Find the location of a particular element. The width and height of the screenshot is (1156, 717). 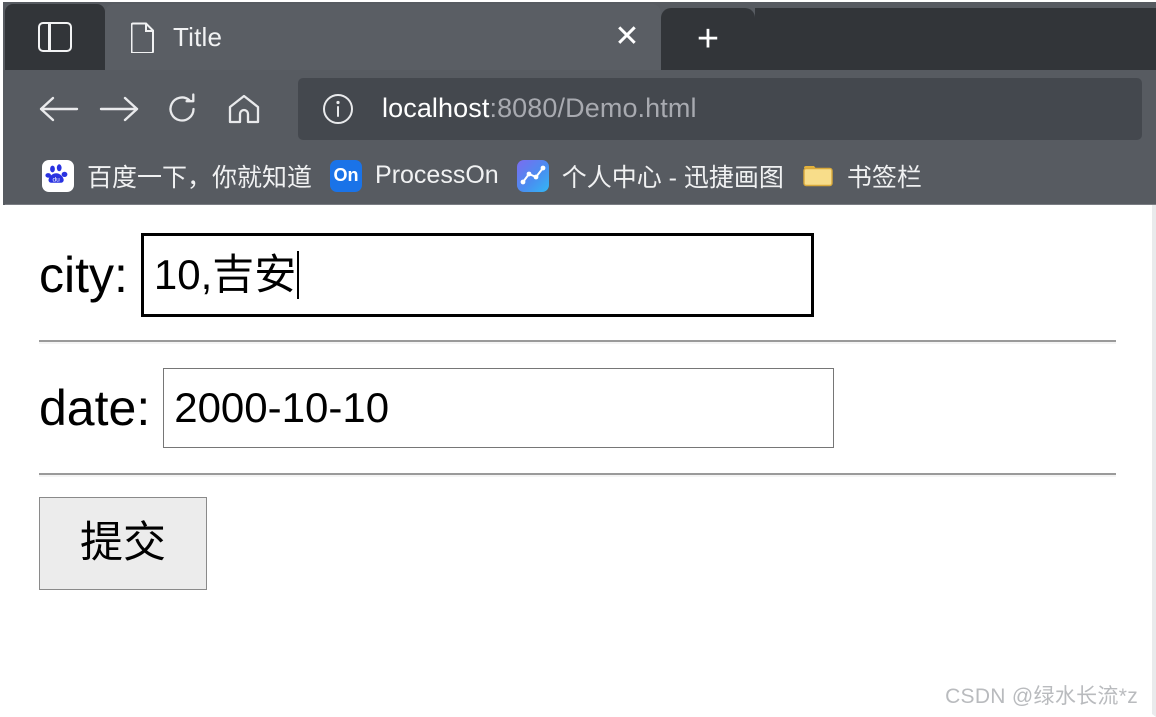

reload-button is located at coordinates (182, 109).